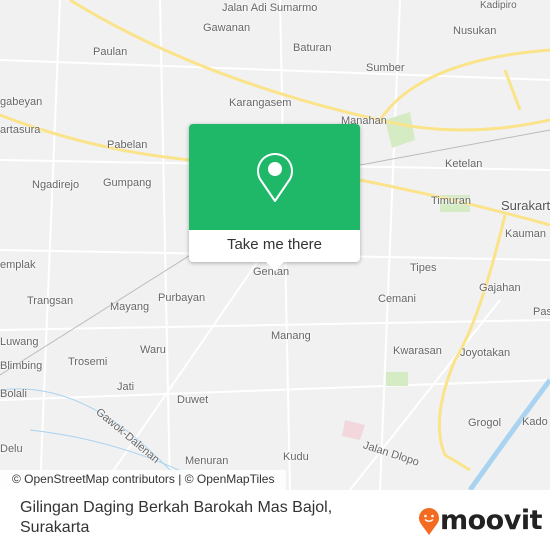 The height and width of the screenshot is (550, 550). Describe the element at coordinates (18, 265) in the screenshot. I see `map-label: emplak` at that location.